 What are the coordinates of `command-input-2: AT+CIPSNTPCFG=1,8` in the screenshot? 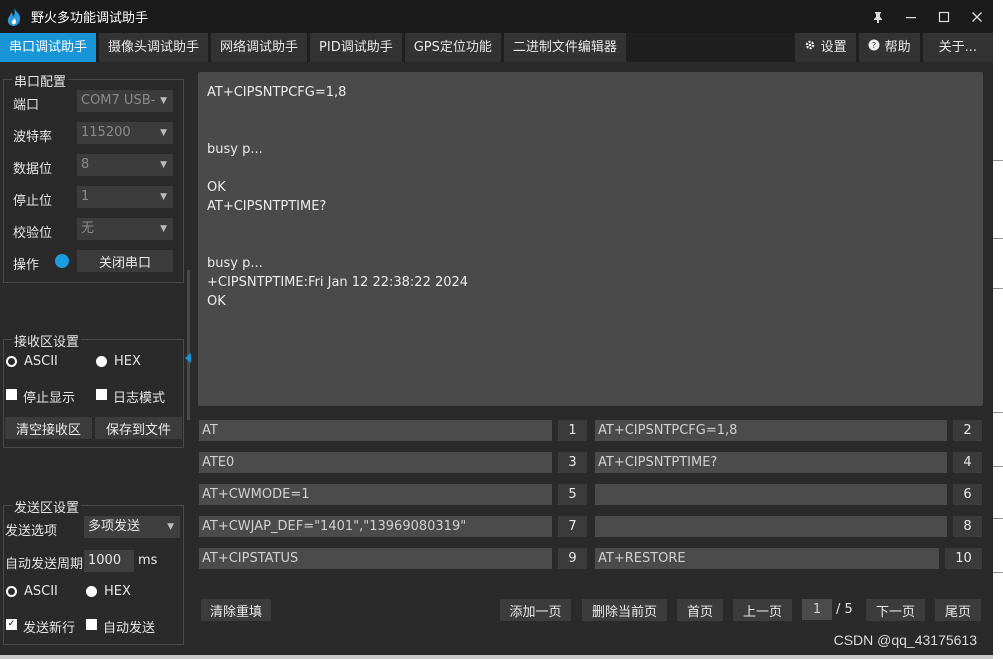 It's located at (771, 430).